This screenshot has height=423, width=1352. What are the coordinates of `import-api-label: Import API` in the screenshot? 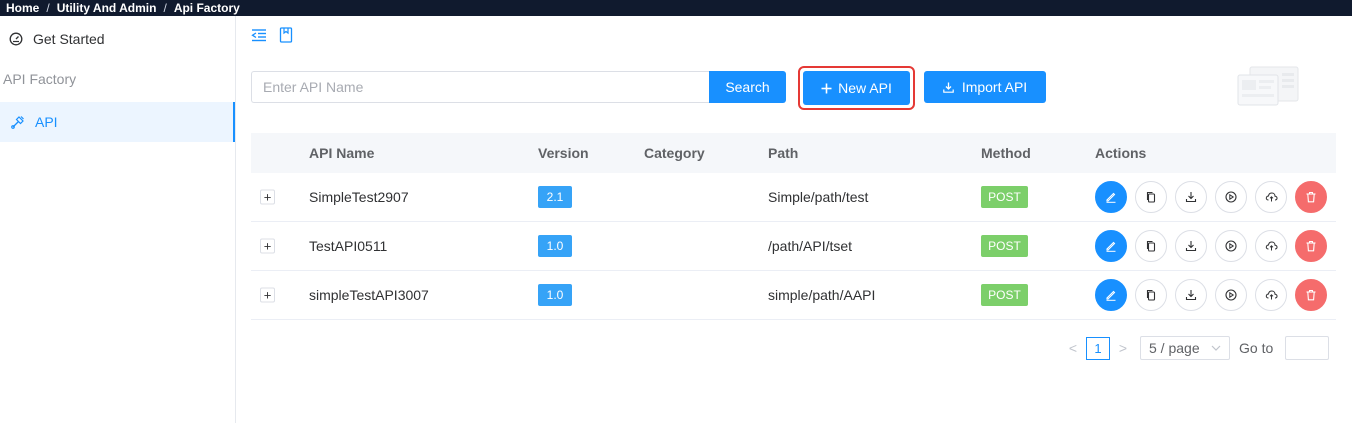 It's located at (994, 87).